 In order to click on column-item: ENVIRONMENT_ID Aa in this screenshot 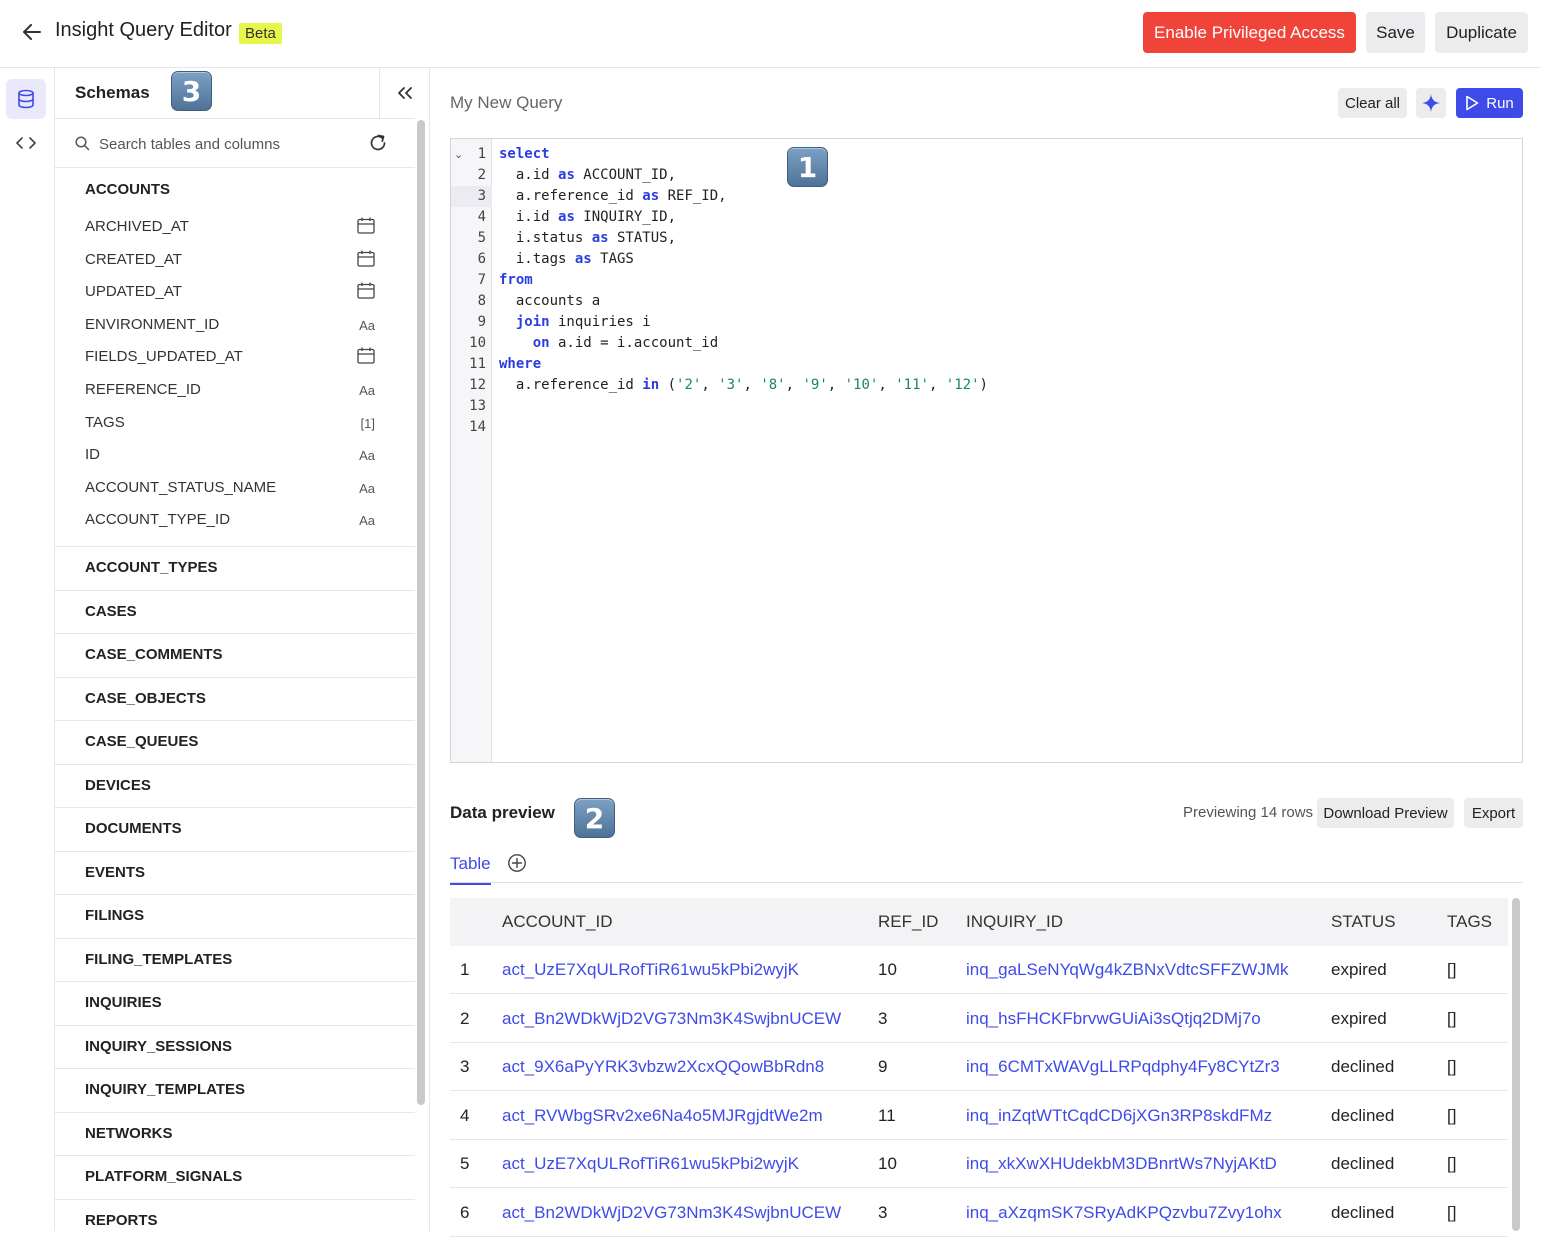, I will do `click(230, 327)`.